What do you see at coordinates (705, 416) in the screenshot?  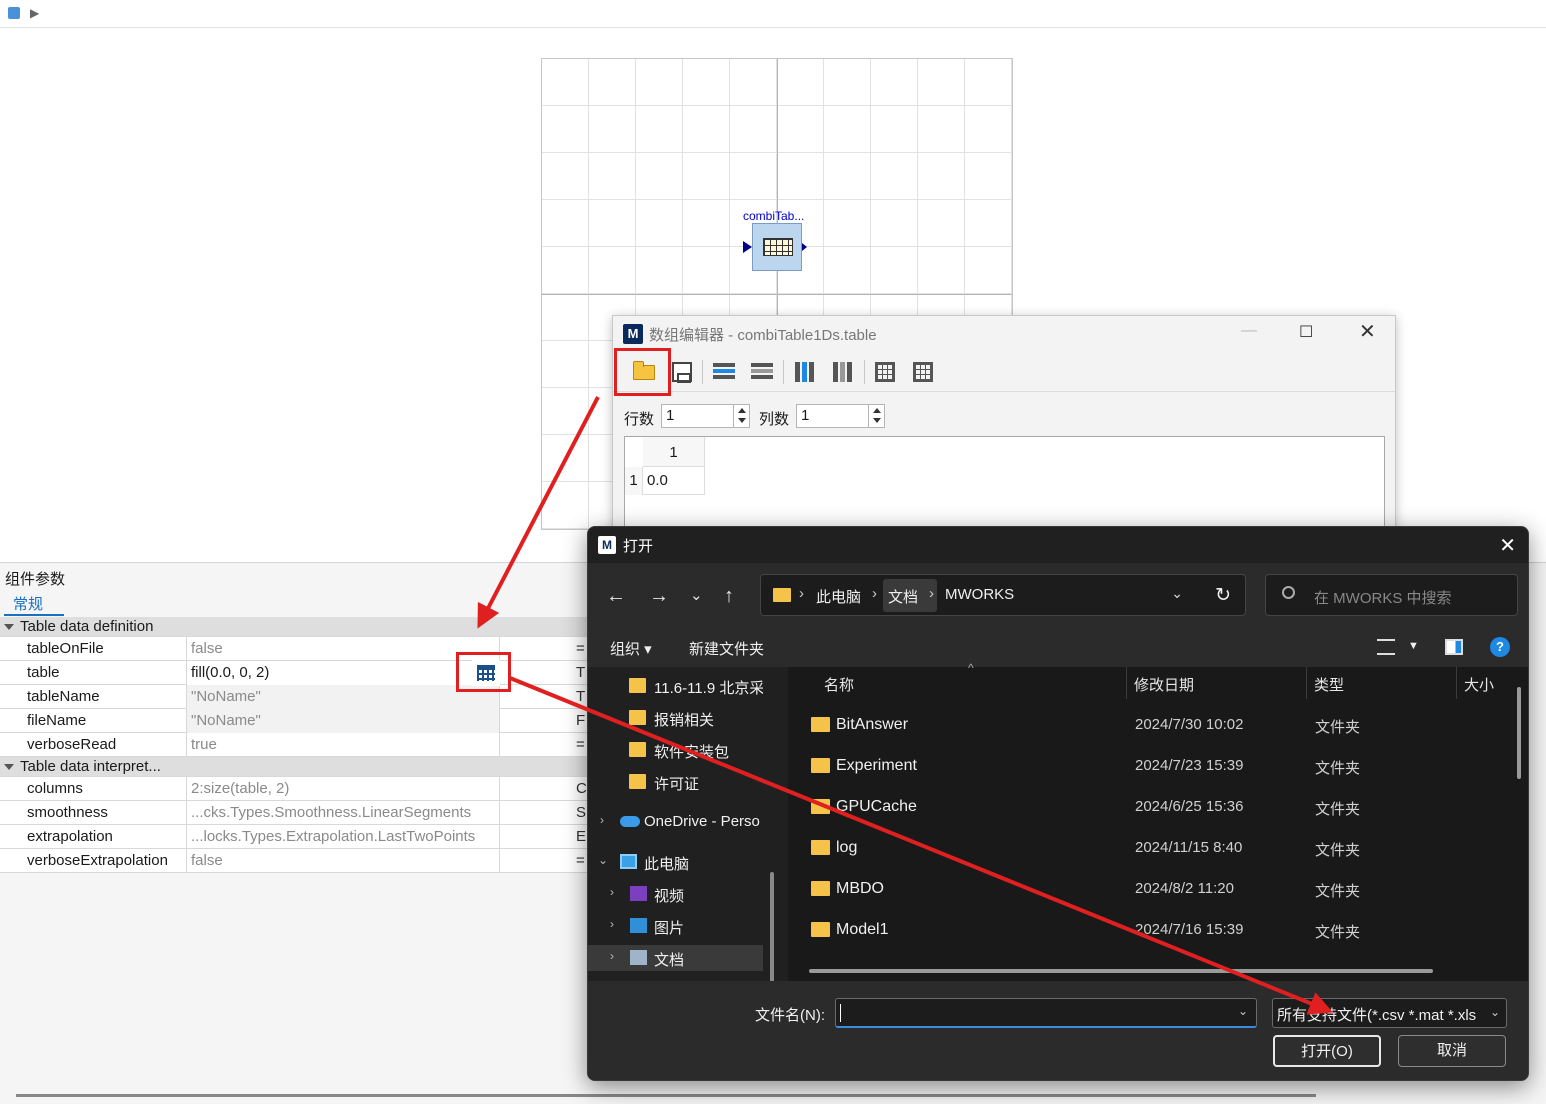 I see `rows-spinbox: 1` at bounding box center [705, 416].